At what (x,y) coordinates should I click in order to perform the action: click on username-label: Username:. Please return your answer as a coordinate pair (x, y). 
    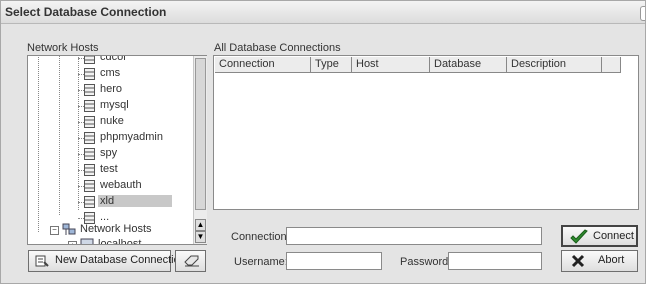
    Looking at the image, I should click on (261, 262).